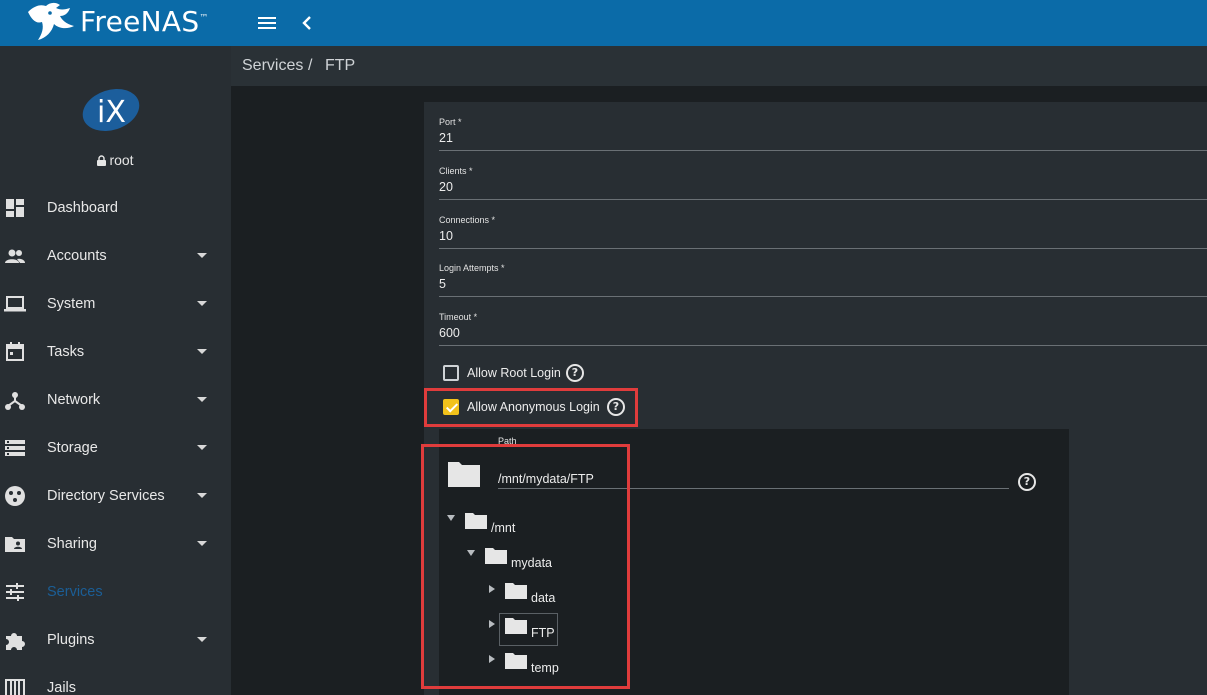  I want to click on breadcrumb-current: FTP, so click(340, 65).